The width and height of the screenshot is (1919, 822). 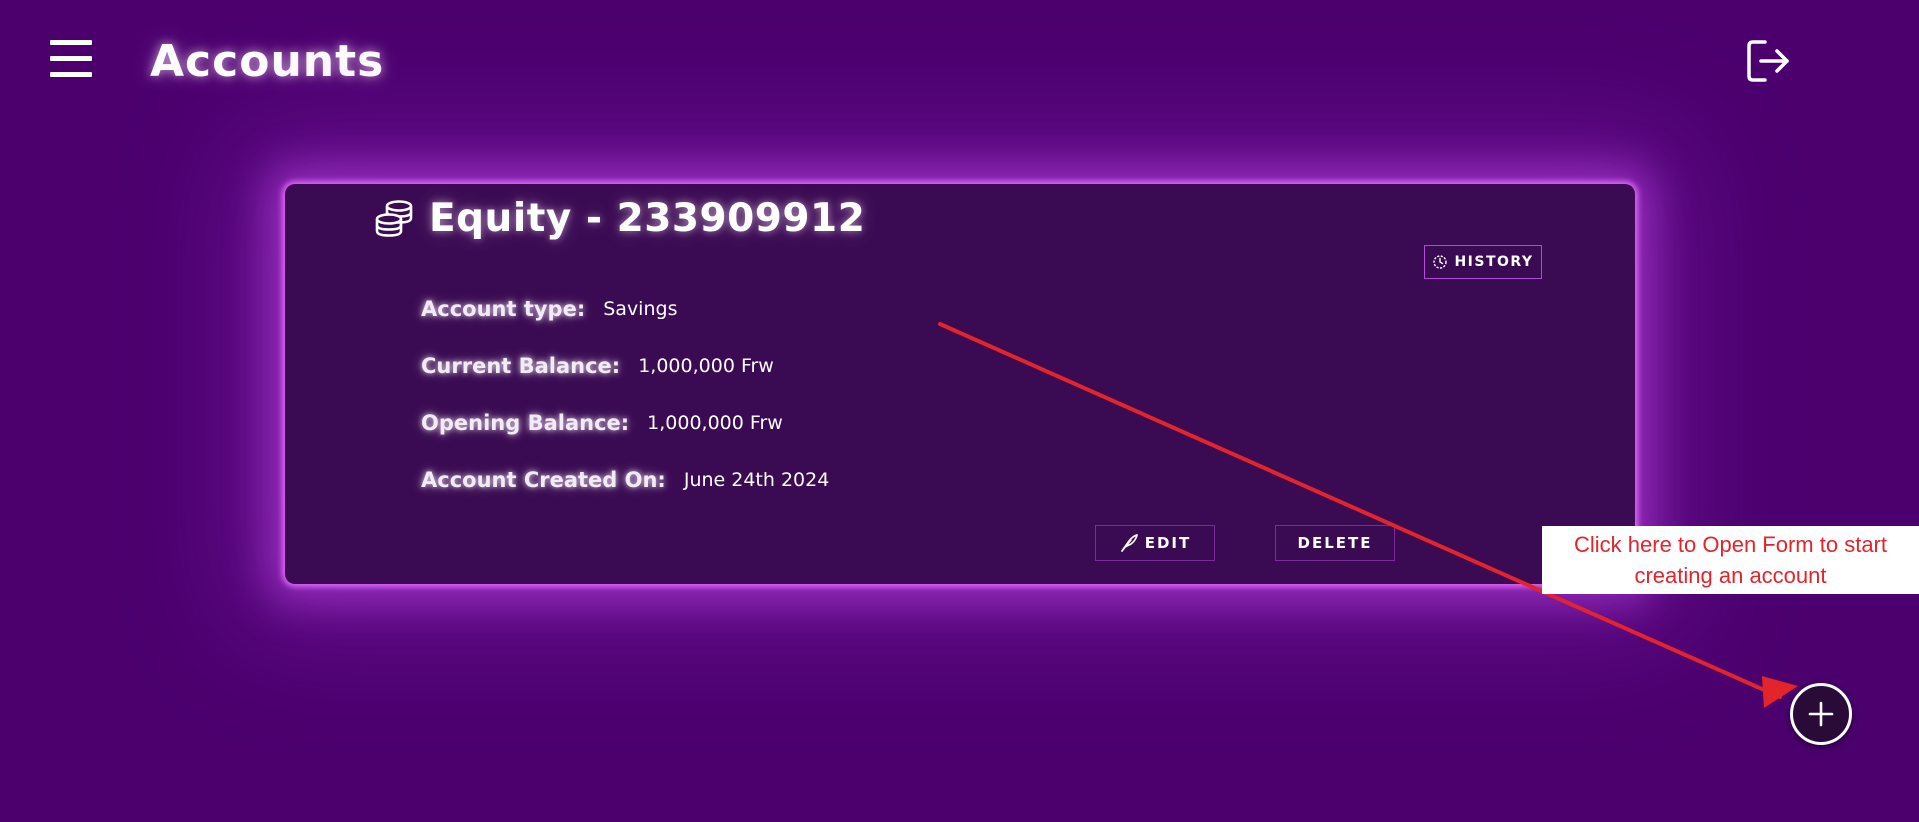 What do you see at coordinates (503, 309) in the screenshot?
I see `detail-label: Account type:` at bounding box center [503, 309].